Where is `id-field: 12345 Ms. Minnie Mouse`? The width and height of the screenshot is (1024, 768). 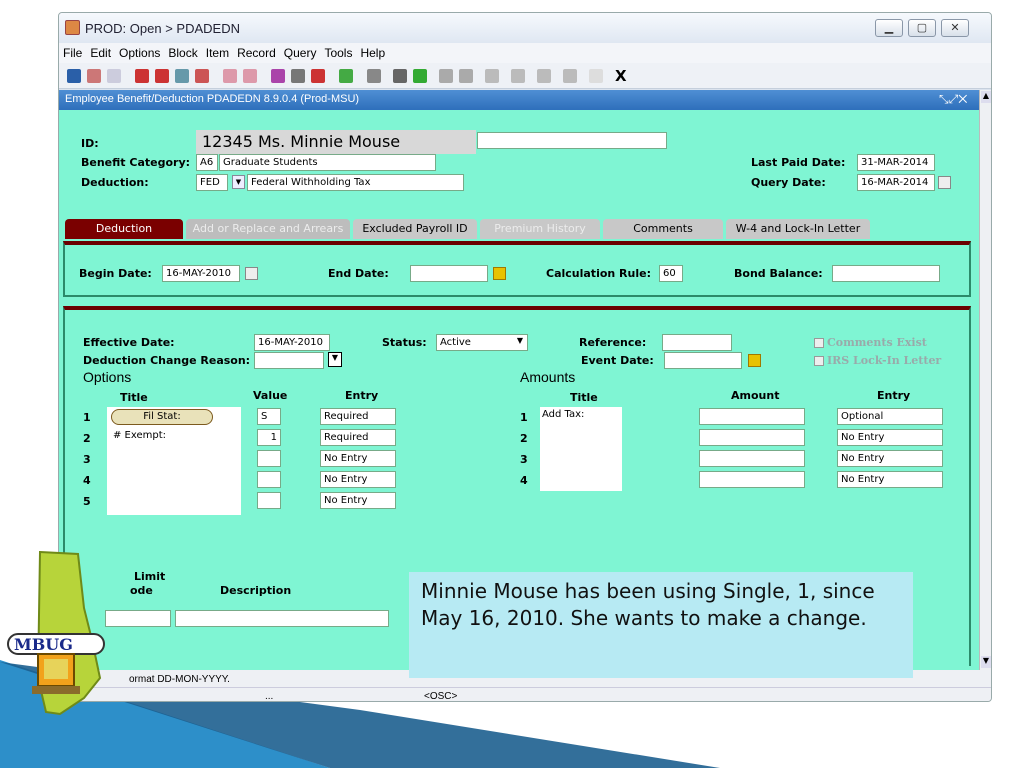
id-field: 12345 Ms. Minnie Mouse is located at coordinates (336, 142).